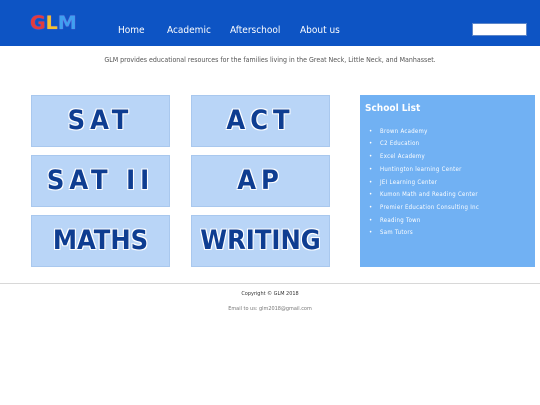  I want to click on logo-letter-l: L, so click(51, 23).